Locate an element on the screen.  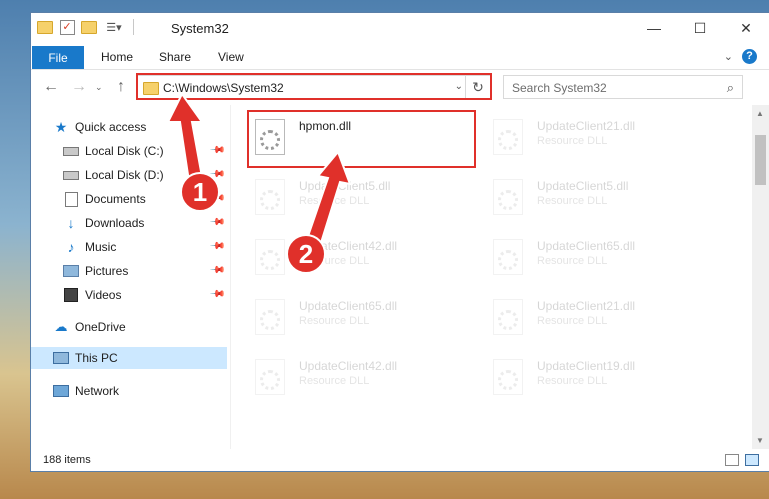
music-icon: ♪ is located at coordinates (71, 247).